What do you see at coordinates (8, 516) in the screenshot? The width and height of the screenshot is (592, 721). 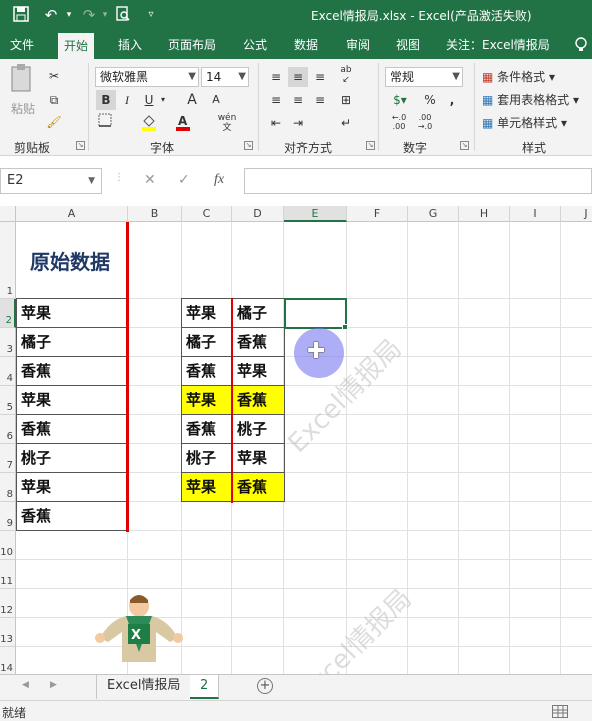 I see `row-header-9: 9` at bounding box center [8, 516].